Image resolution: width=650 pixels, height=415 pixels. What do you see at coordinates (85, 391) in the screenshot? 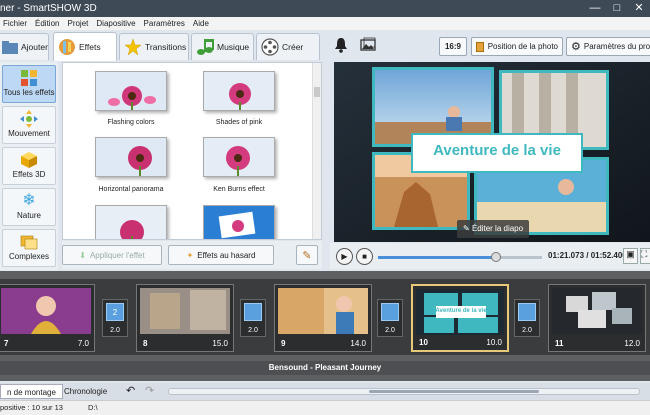
I see `tab-timeline: Chronologie` at bounding box center [85, 391].